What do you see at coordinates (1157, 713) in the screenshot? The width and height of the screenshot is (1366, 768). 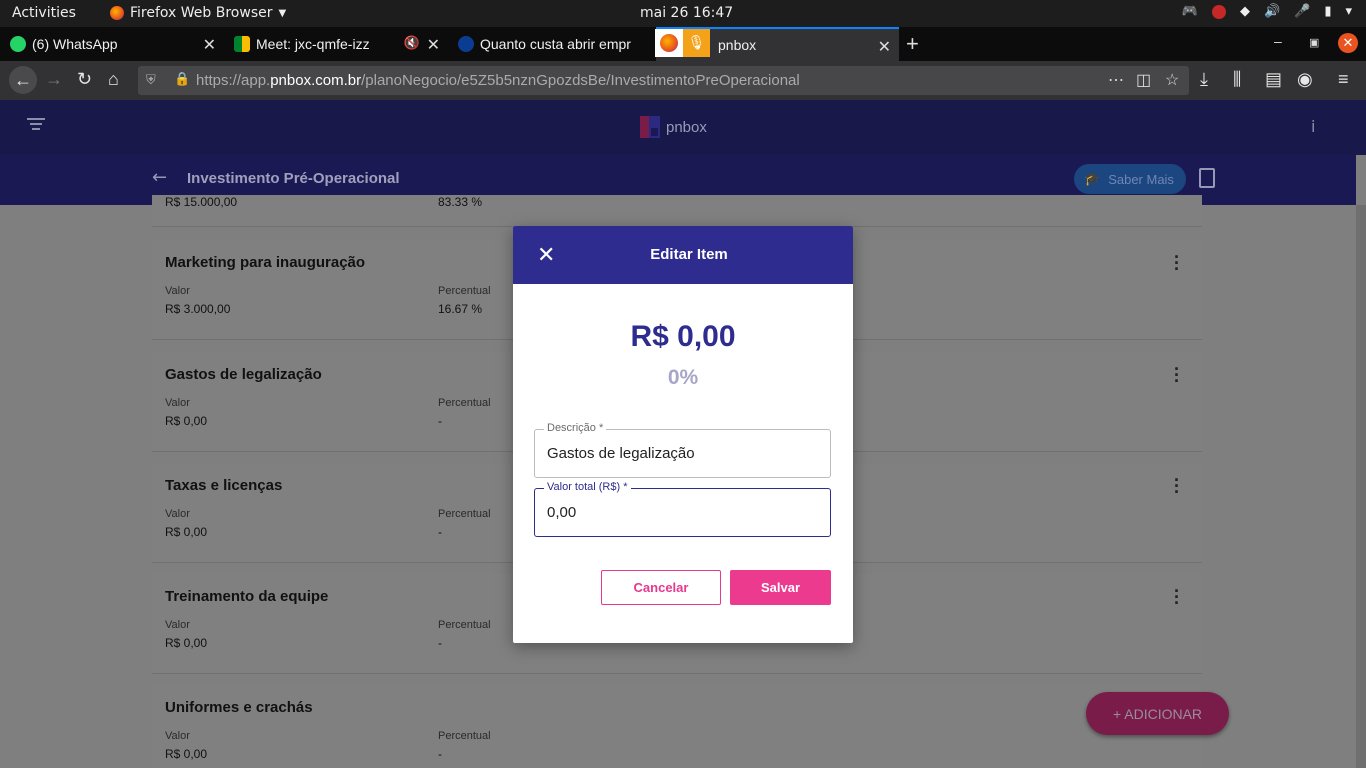 I see `add-button: + ADICIONAR` at bounding box center [1157, 713].